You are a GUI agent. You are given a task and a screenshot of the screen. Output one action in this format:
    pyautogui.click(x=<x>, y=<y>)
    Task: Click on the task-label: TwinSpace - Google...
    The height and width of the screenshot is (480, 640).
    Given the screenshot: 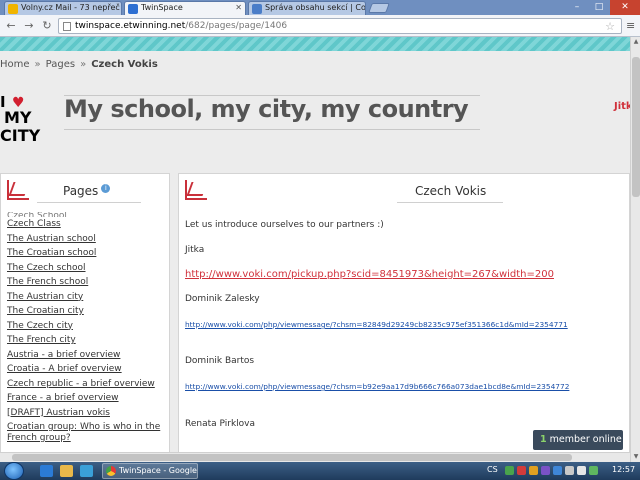 What is the action you would take?
    pyautogui.click(x=158, y=470)
    